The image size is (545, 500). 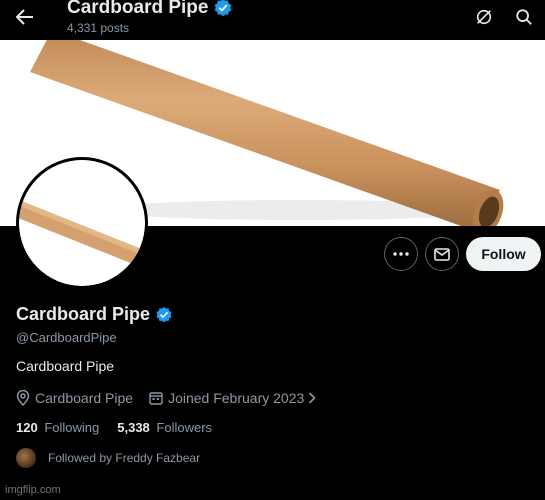 What do you see at coordinates (27, 427) in the screenshot?
I see `following-count: 120` at bounding box center [27, 427].